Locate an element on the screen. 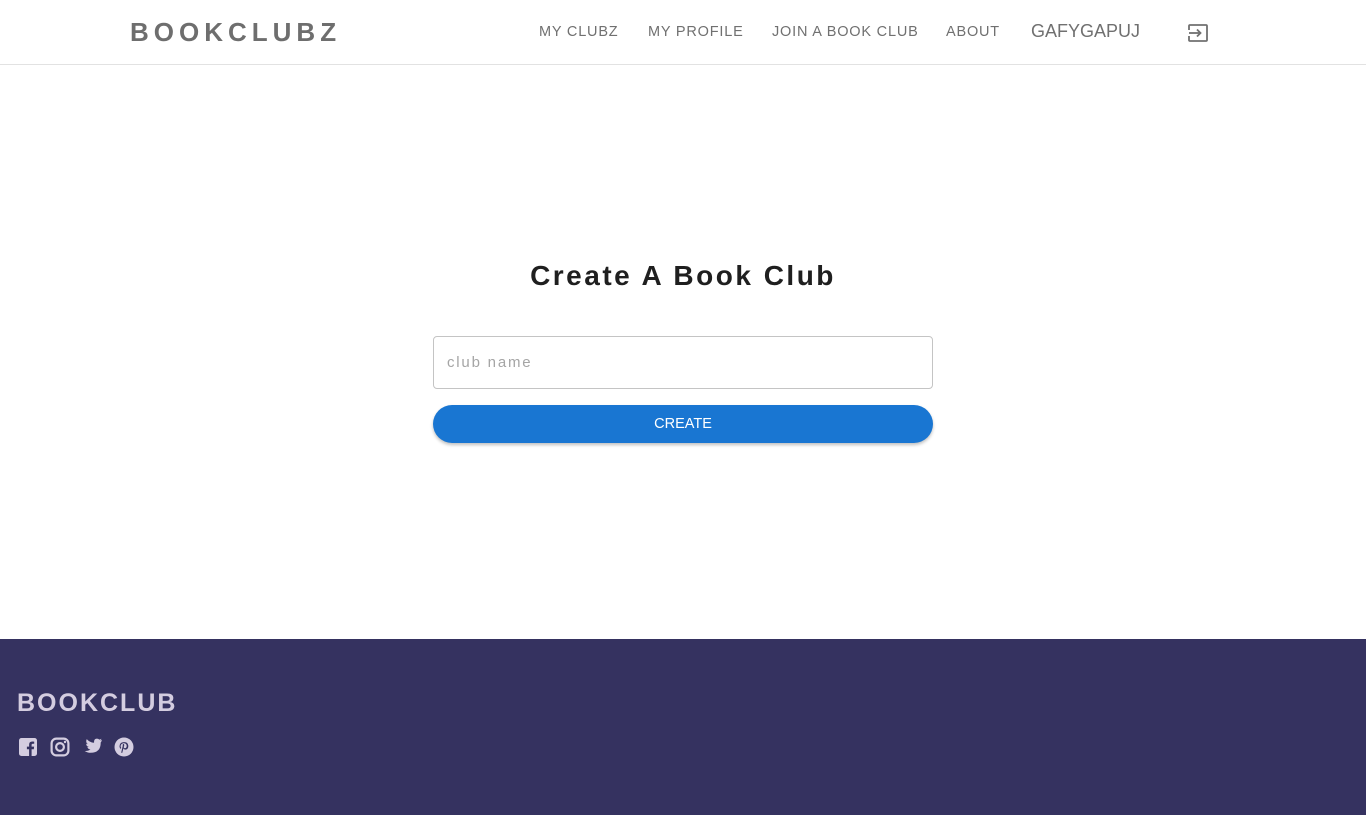 This screenshot has width=1366, height=815. pinterest-icon is located at coordinates (124, 747).